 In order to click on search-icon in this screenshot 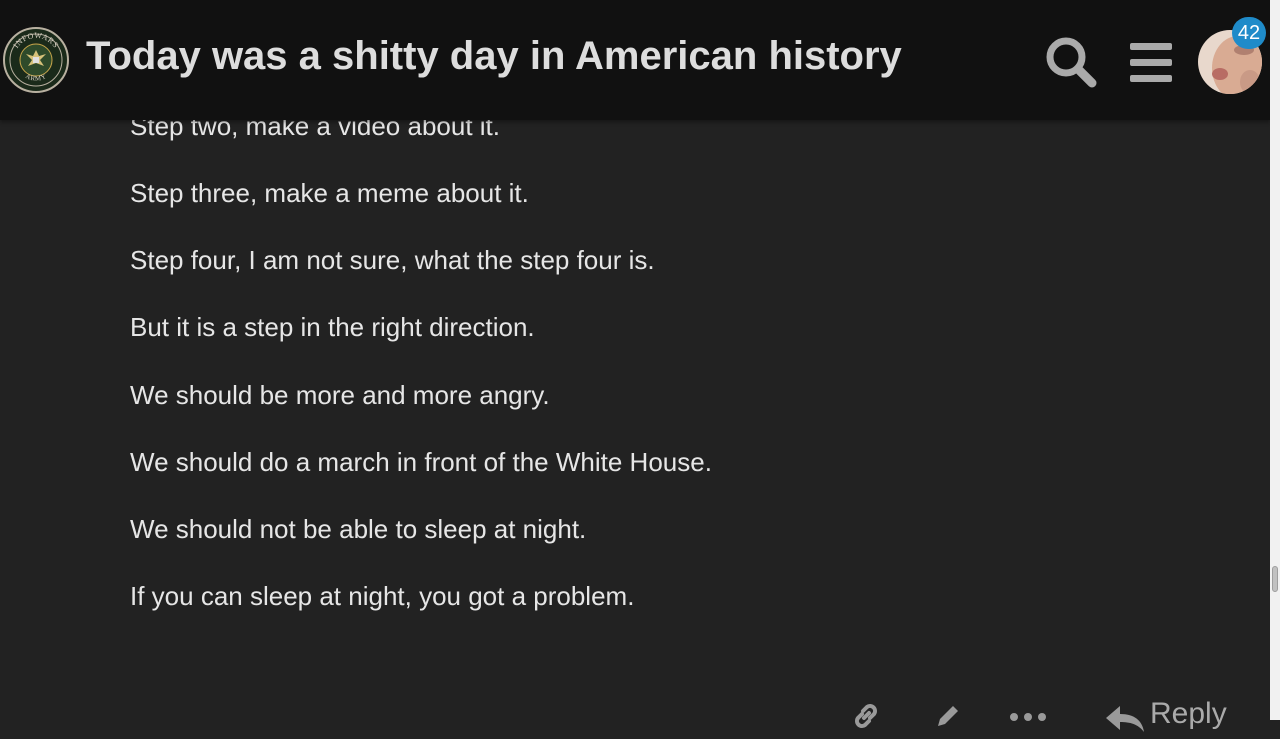, I will do `click(1071, 62)`.